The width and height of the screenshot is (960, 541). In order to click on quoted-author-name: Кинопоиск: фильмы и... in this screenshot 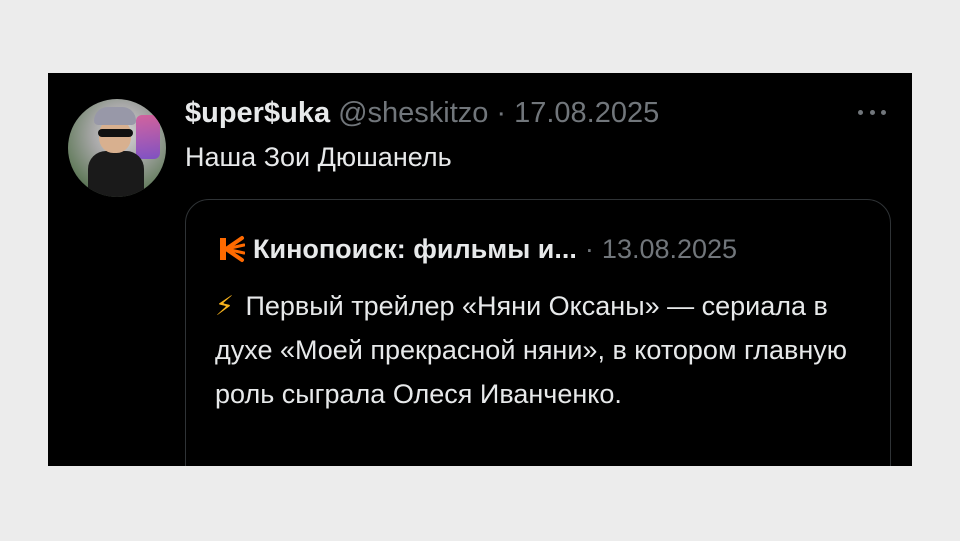, I will do `click(415, 249)`.